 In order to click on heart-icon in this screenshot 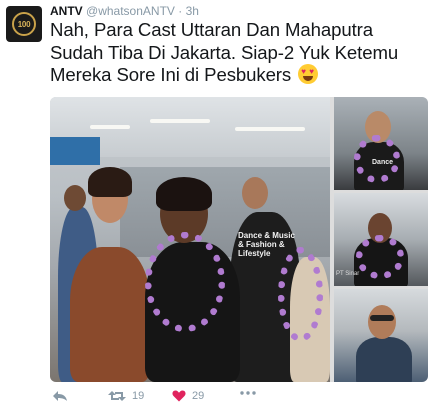, I will do `click(179, 396)`.